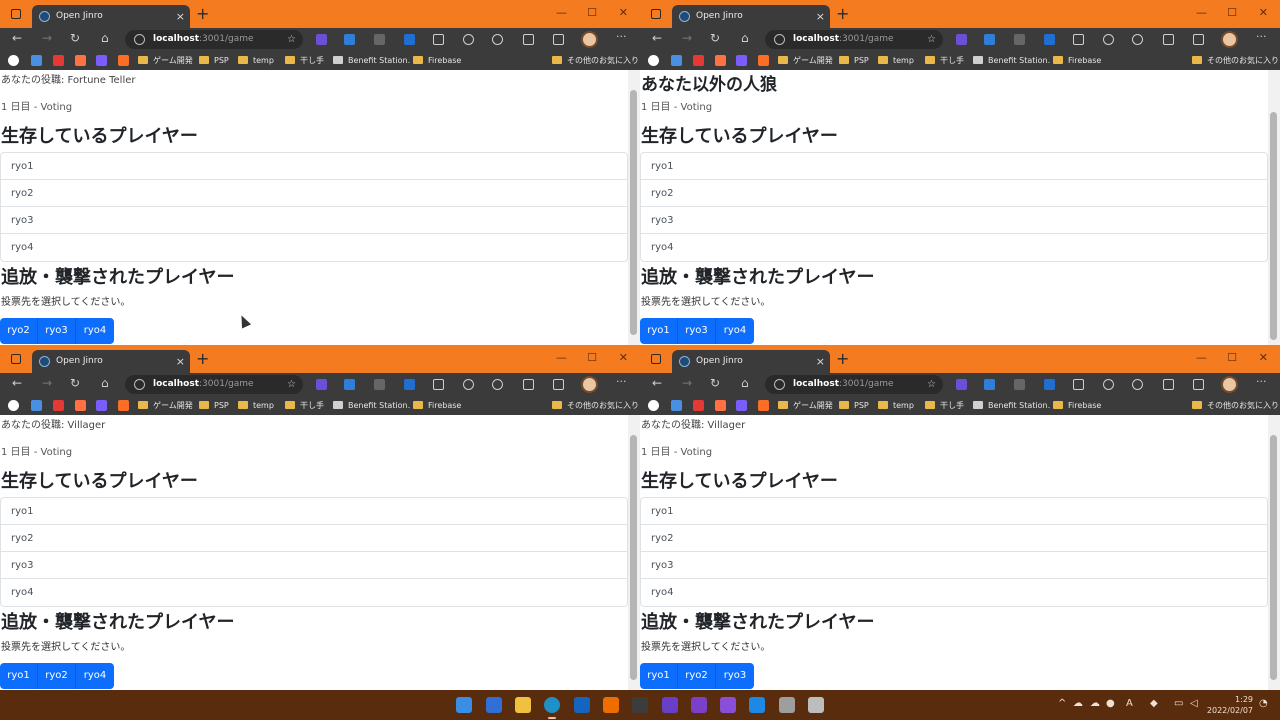  Describe the element at coordinates (214, 60) in the screenshot. I see `bookmark-folder: PSP` at that location.